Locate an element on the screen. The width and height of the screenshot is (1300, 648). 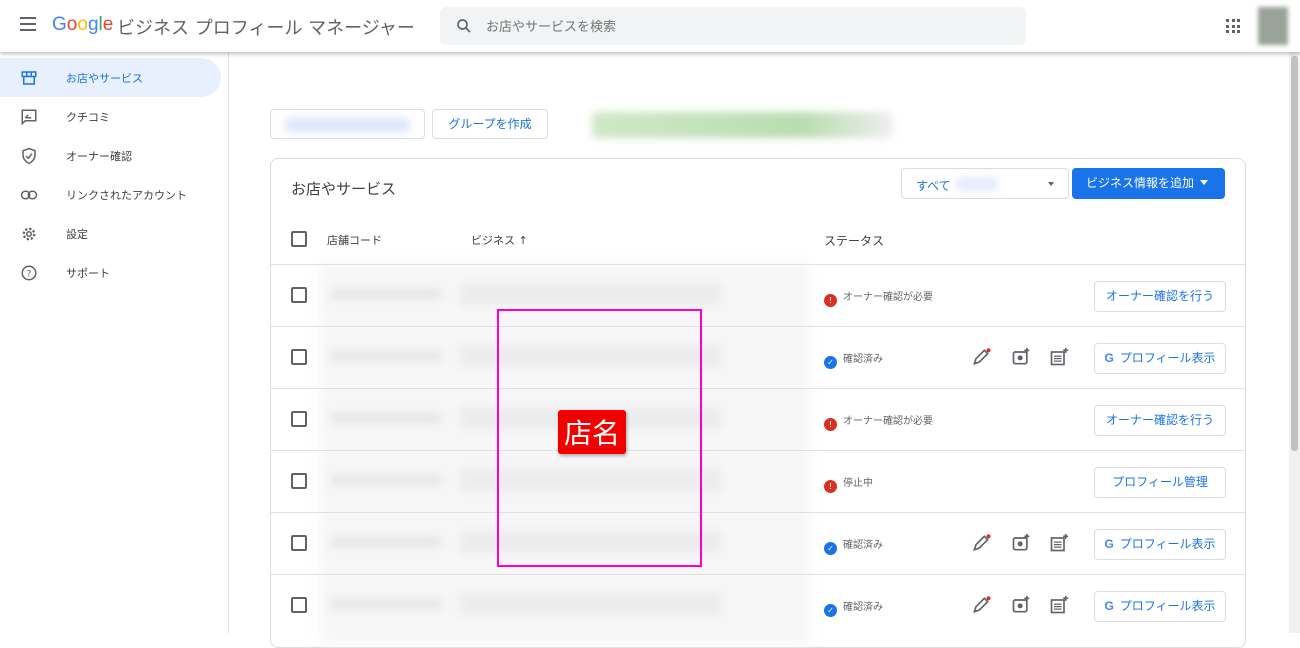
sidebar-item-verification: オーナー確認 is located at coordinates (110, 155).